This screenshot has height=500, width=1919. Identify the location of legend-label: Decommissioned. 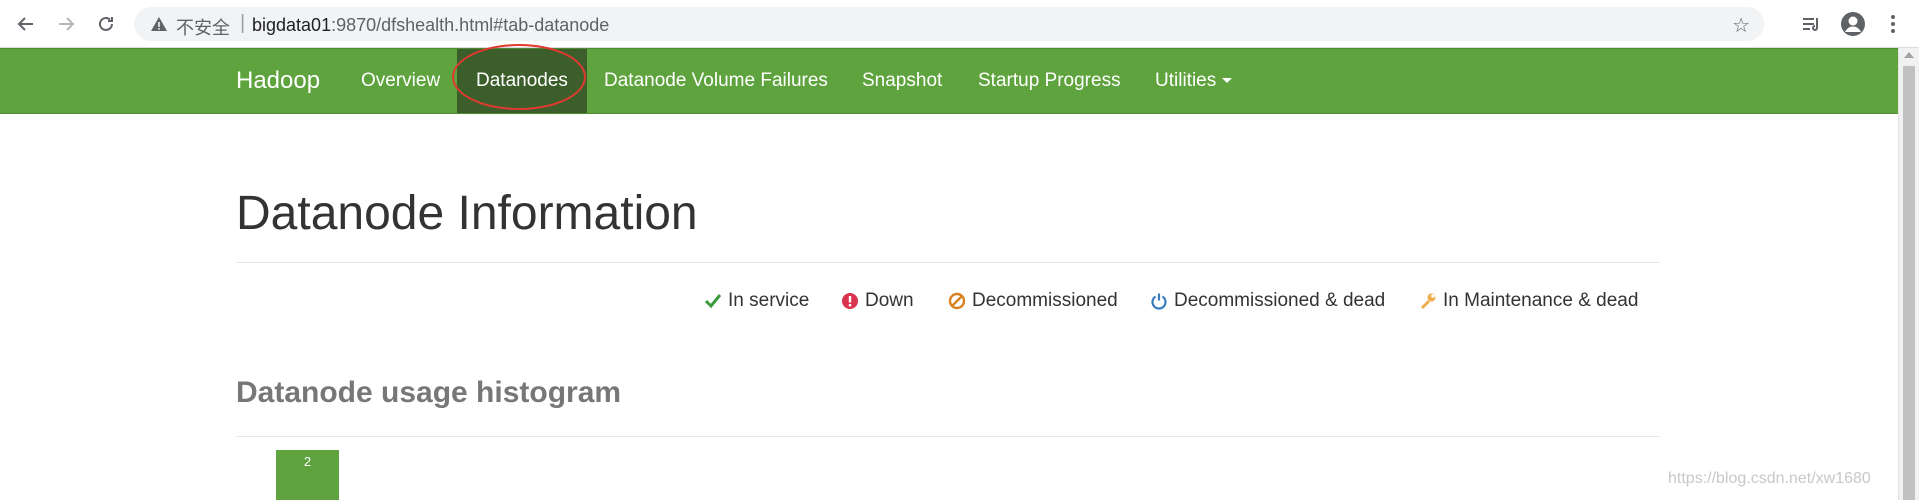
(1045, 300).